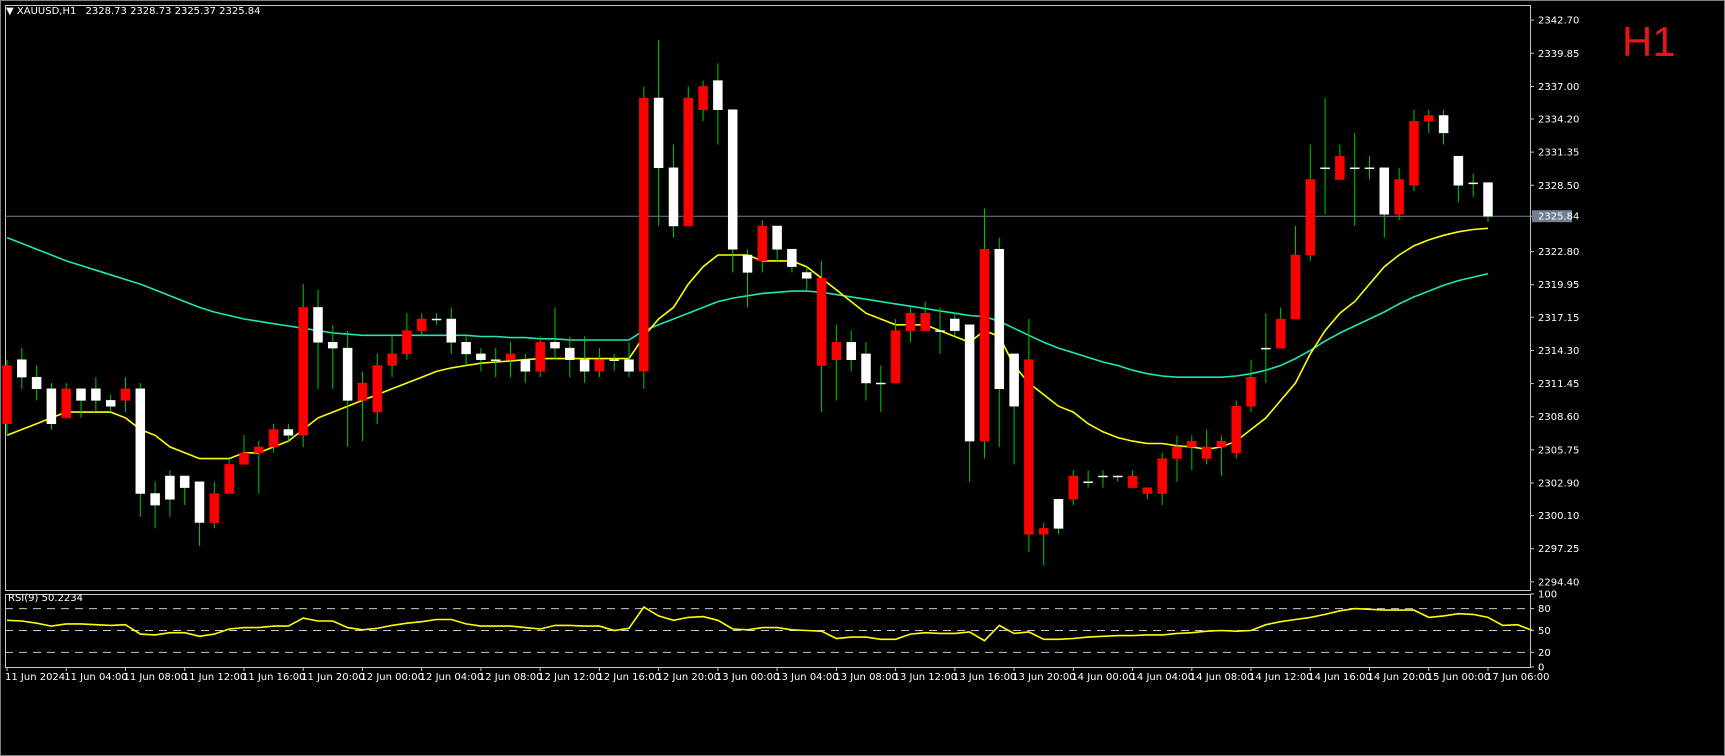  What do you see at coordinates (274, 677) in the screenshot?
I see `x-tick-label: 11 Jun 16:00` at bounding box center [274, 677].